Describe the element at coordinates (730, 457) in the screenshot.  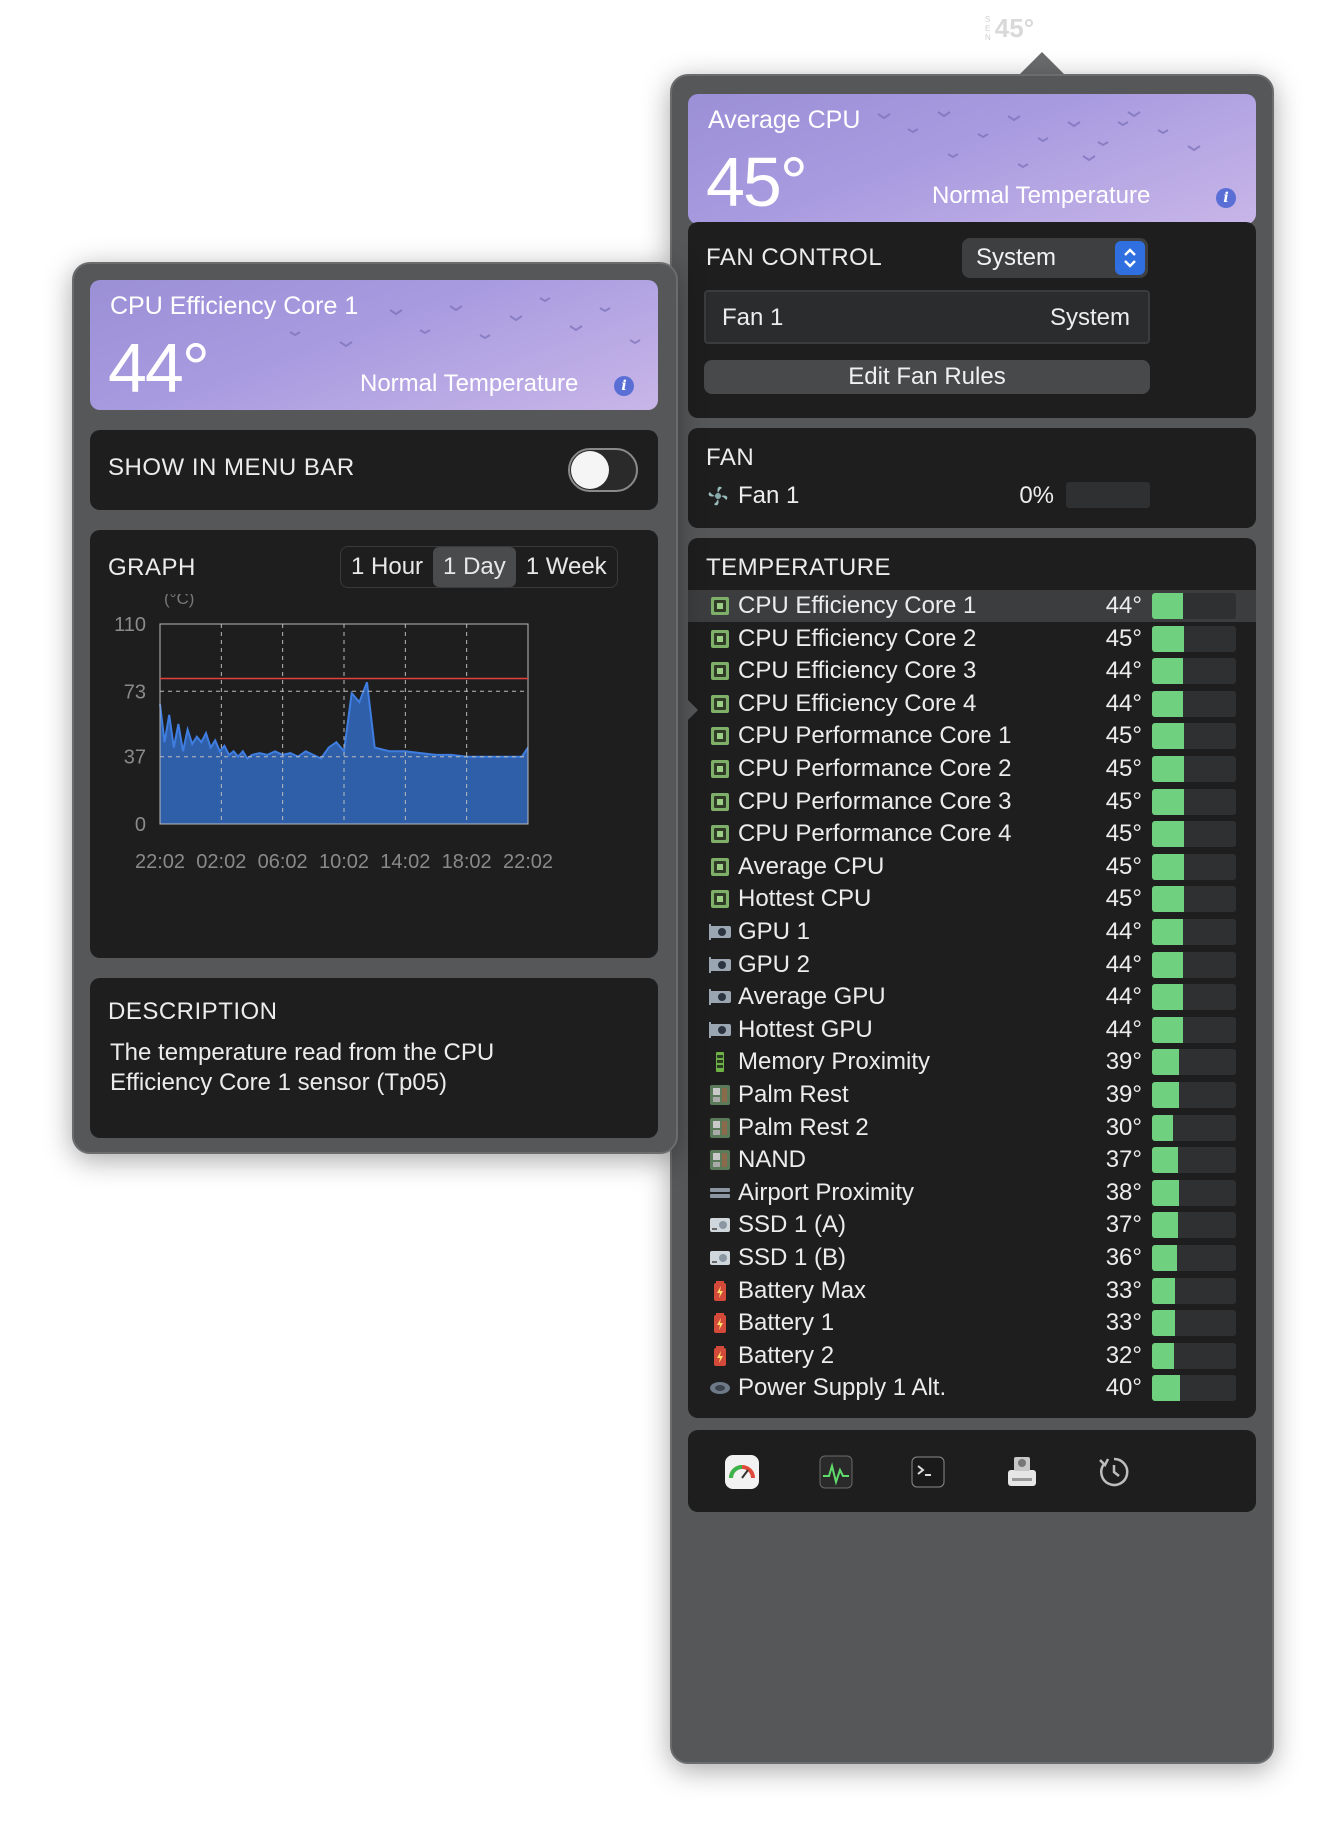
I see `fan-title: FAN` at that location.